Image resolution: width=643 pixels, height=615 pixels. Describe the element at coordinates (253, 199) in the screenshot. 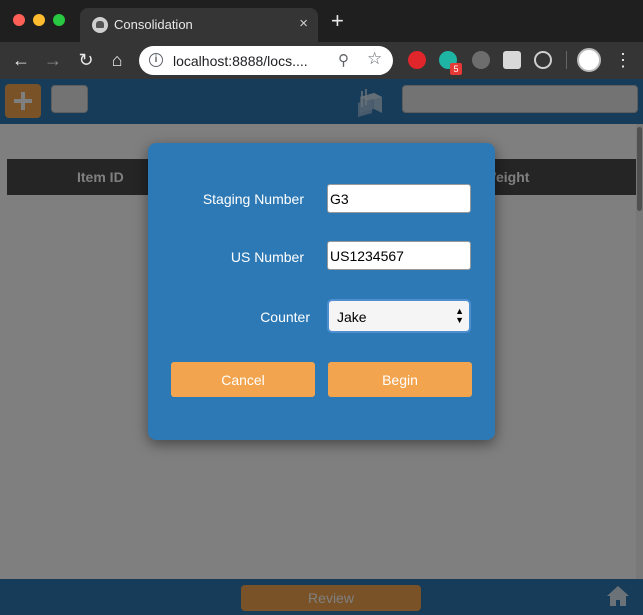

I see `staging-number-label: Staging Number` at that location.